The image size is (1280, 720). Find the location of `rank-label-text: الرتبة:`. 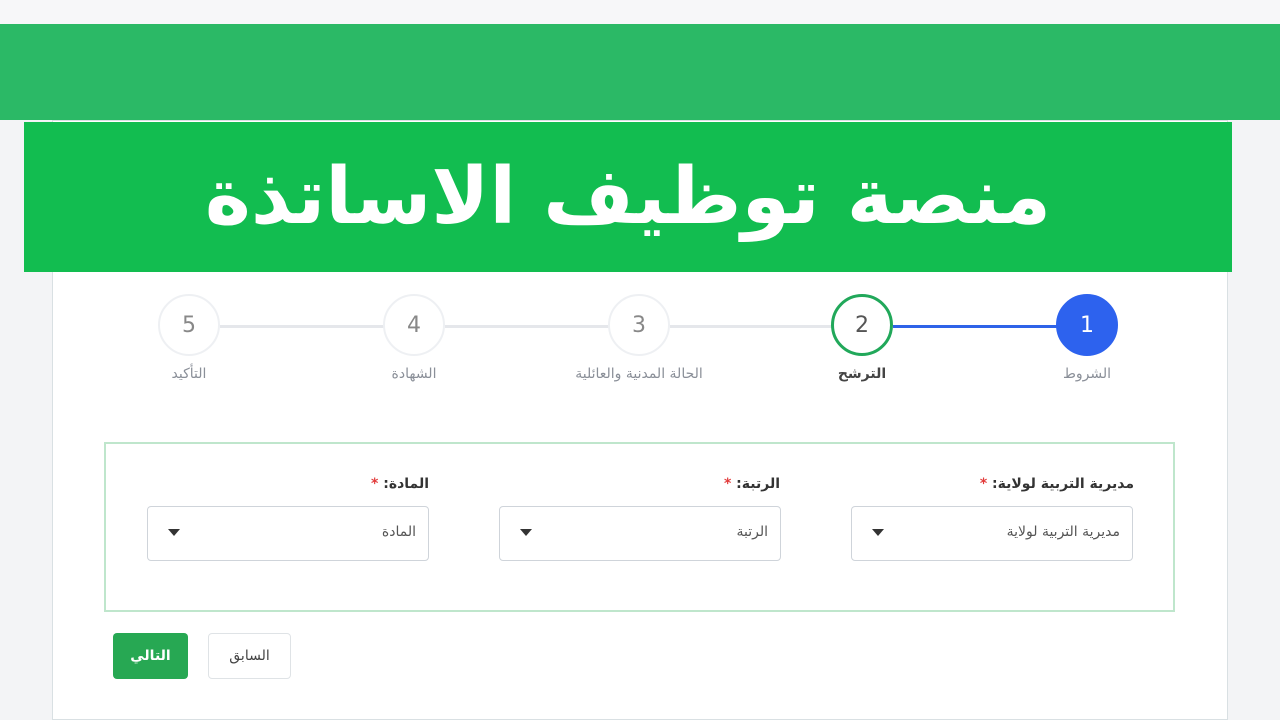

rank-label-text: الرتبة: is located at coordinates (758, 484).